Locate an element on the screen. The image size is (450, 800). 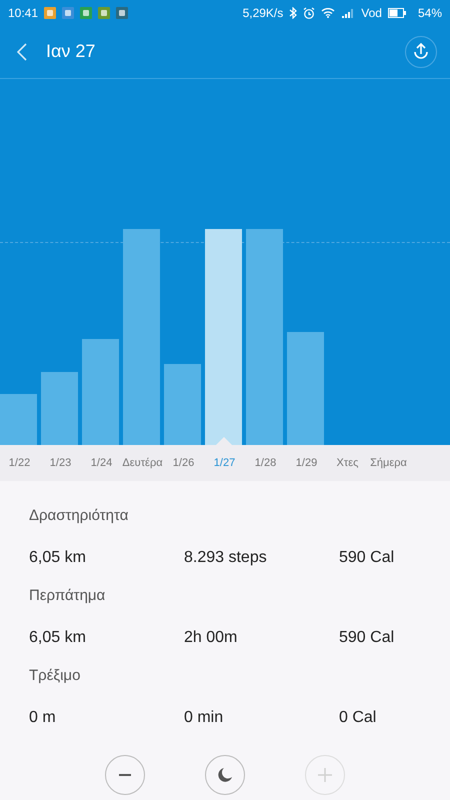
day-label: Δευτέρα is located at coordinates (142, 463).